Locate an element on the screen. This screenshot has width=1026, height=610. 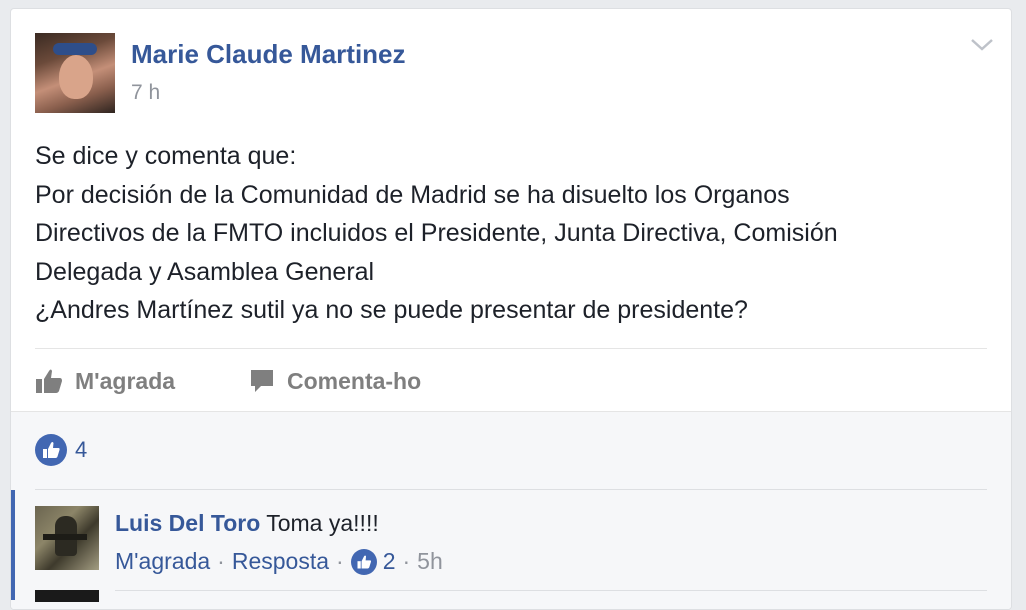
reactions-summary: 4 is located at coordinates (61, 450).